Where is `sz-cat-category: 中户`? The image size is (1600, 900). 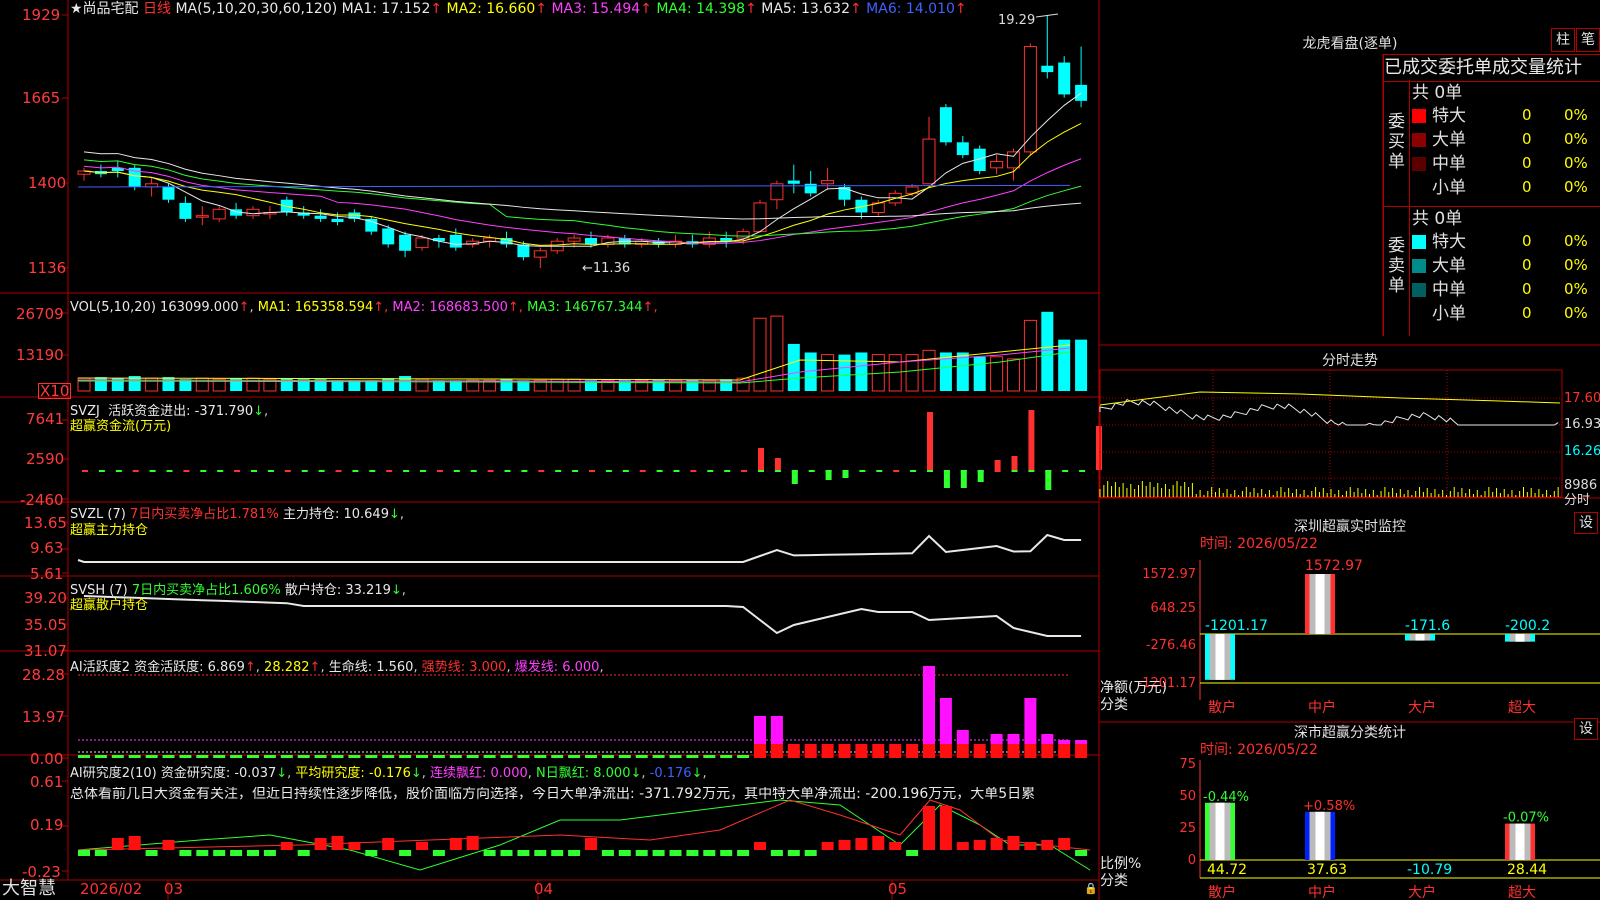 sz-cat-category: 中户 is located at coordinates (1322, 892).